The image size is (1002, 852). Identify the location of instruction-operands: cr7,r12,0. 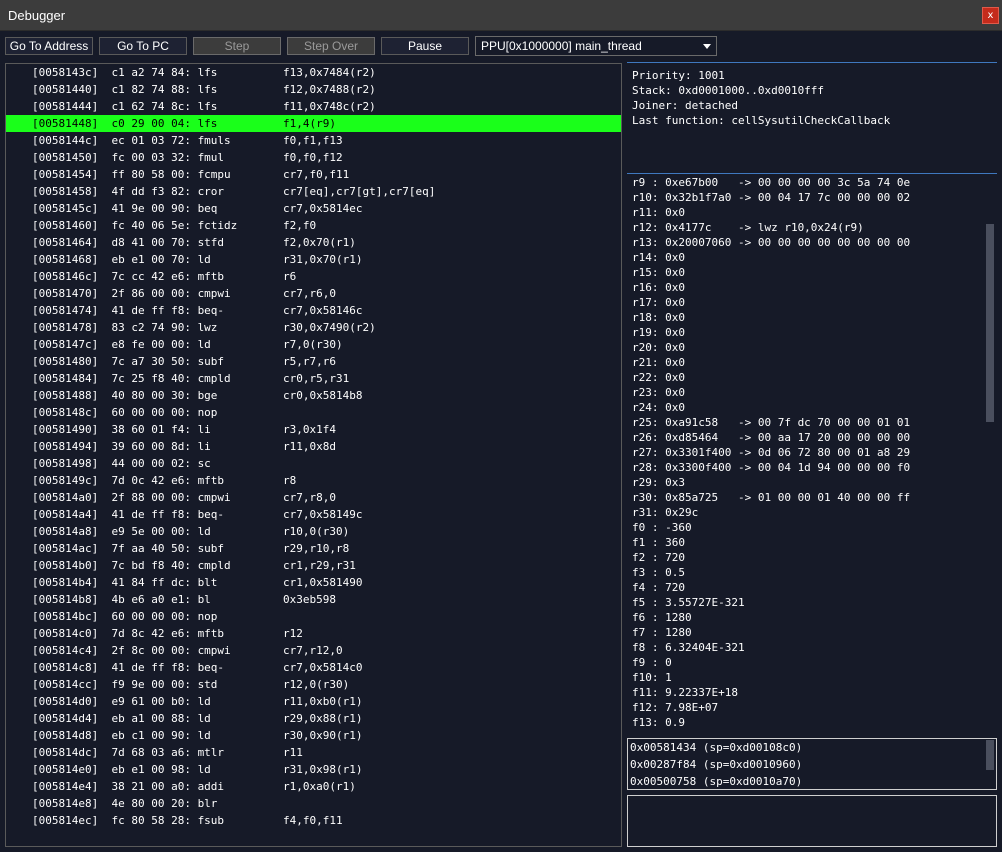
(313, 650).